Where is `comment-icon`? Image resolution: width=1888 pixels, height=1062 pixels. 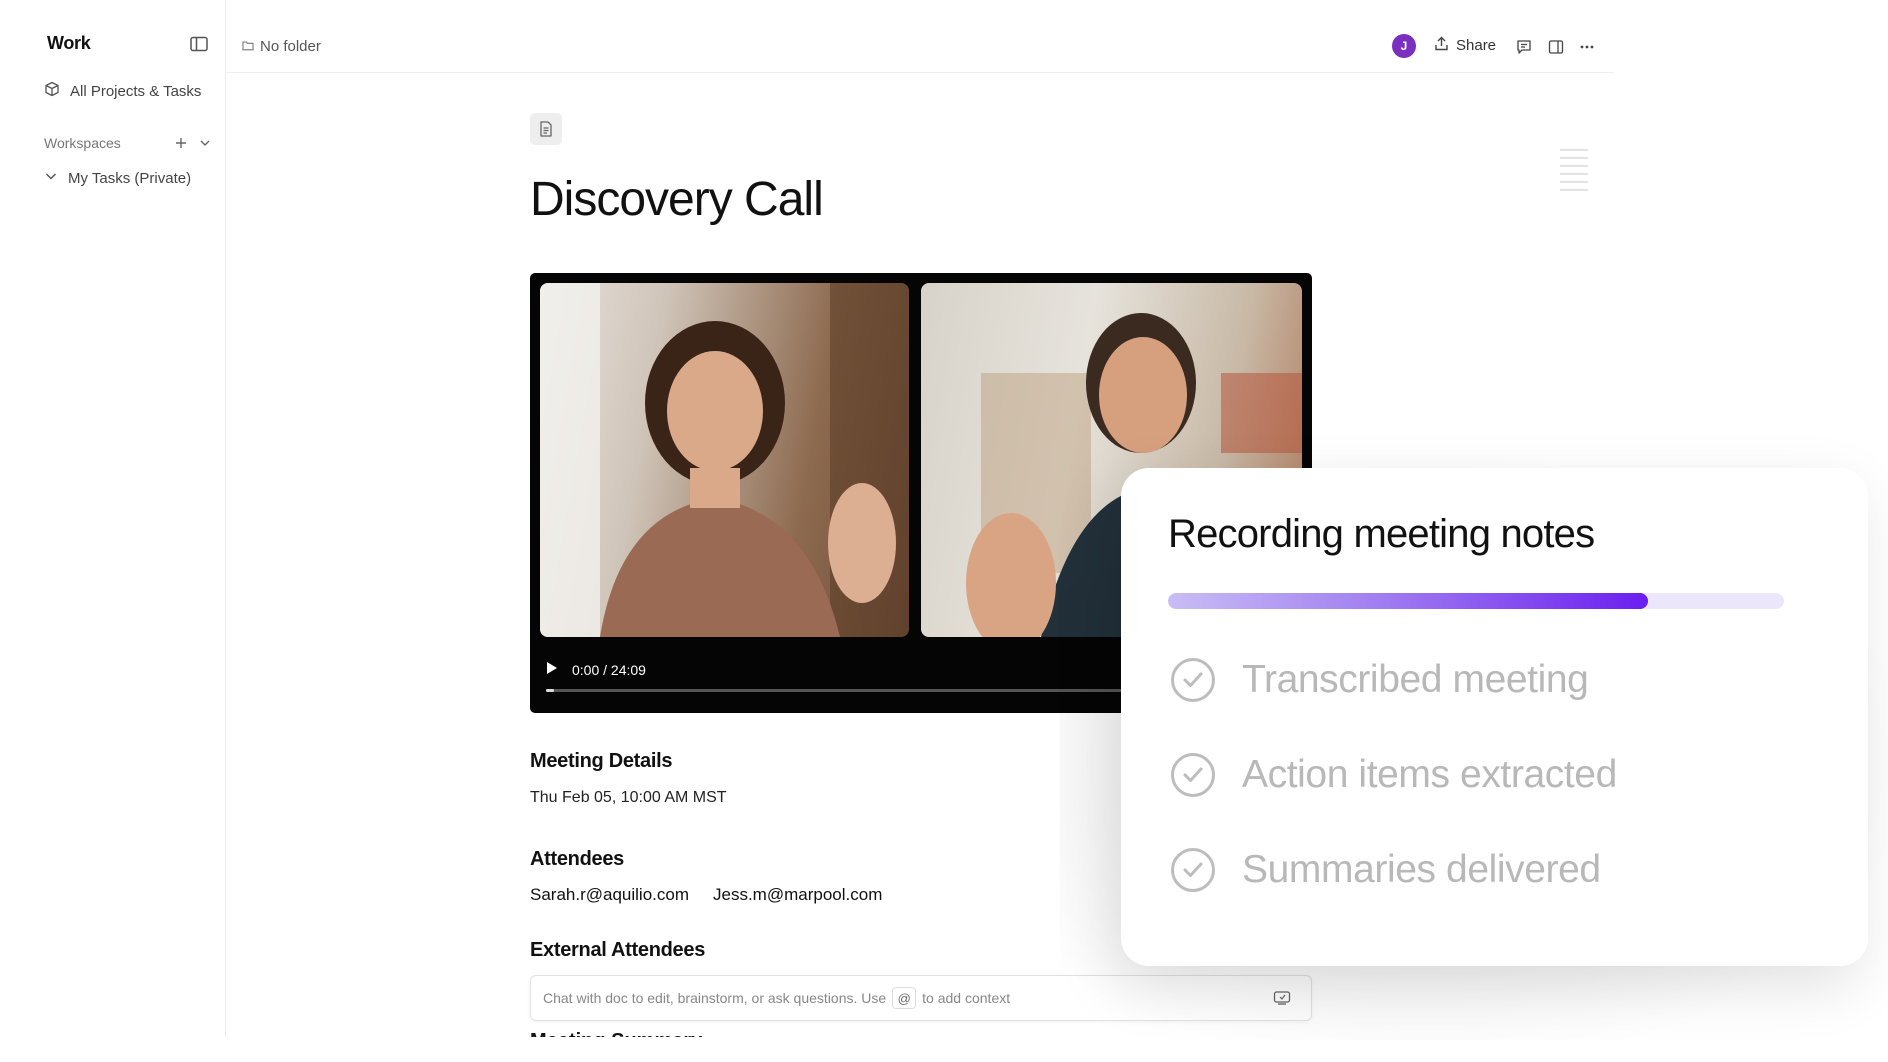
comment-icon is located at coordinates (1524, 47).